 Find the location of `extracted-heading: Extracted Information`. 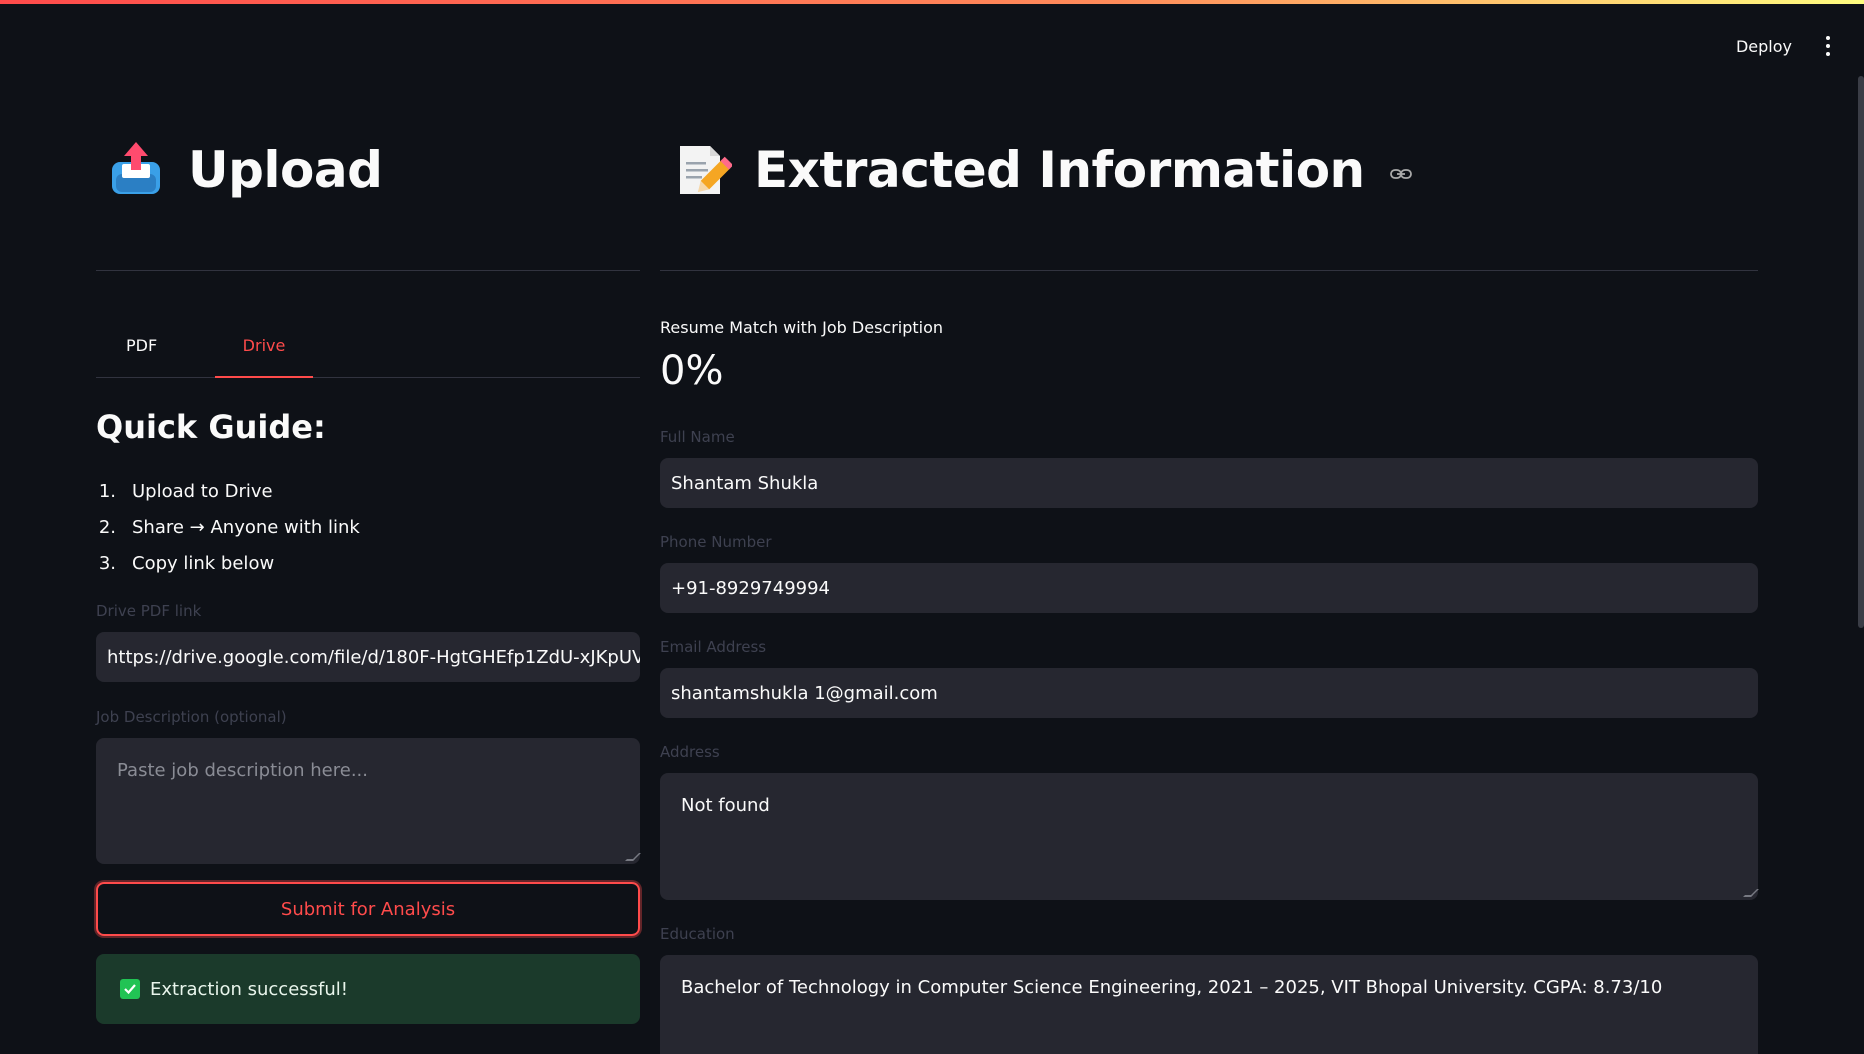

extracted-heading: Extracted Information is located at coordinates (1042, 170).